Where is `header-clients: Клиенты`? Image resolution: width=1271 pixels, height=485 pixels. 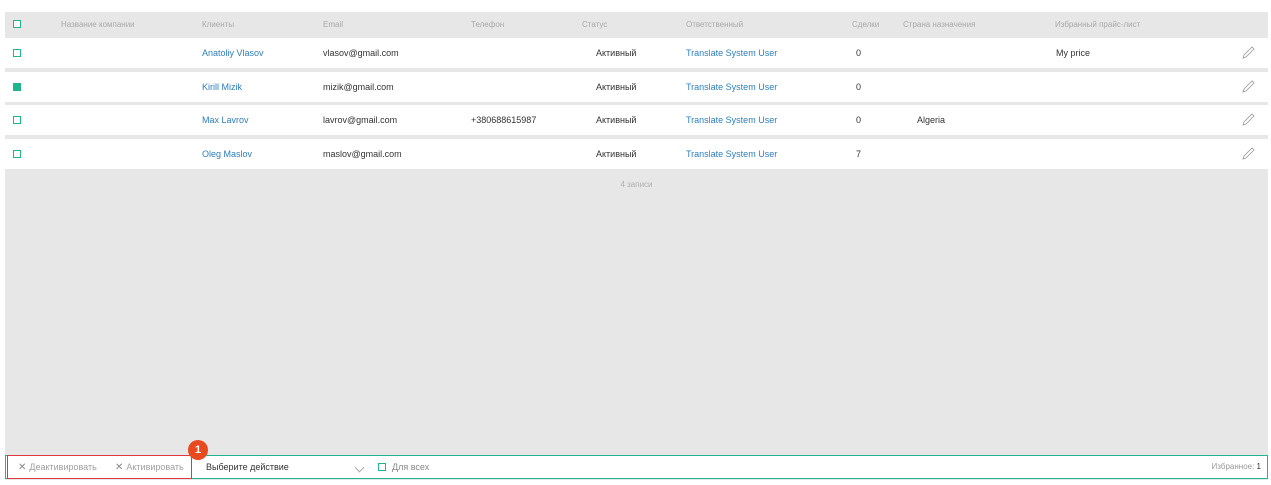 header-clients: Клиенты is located at coordinates (218, 24).